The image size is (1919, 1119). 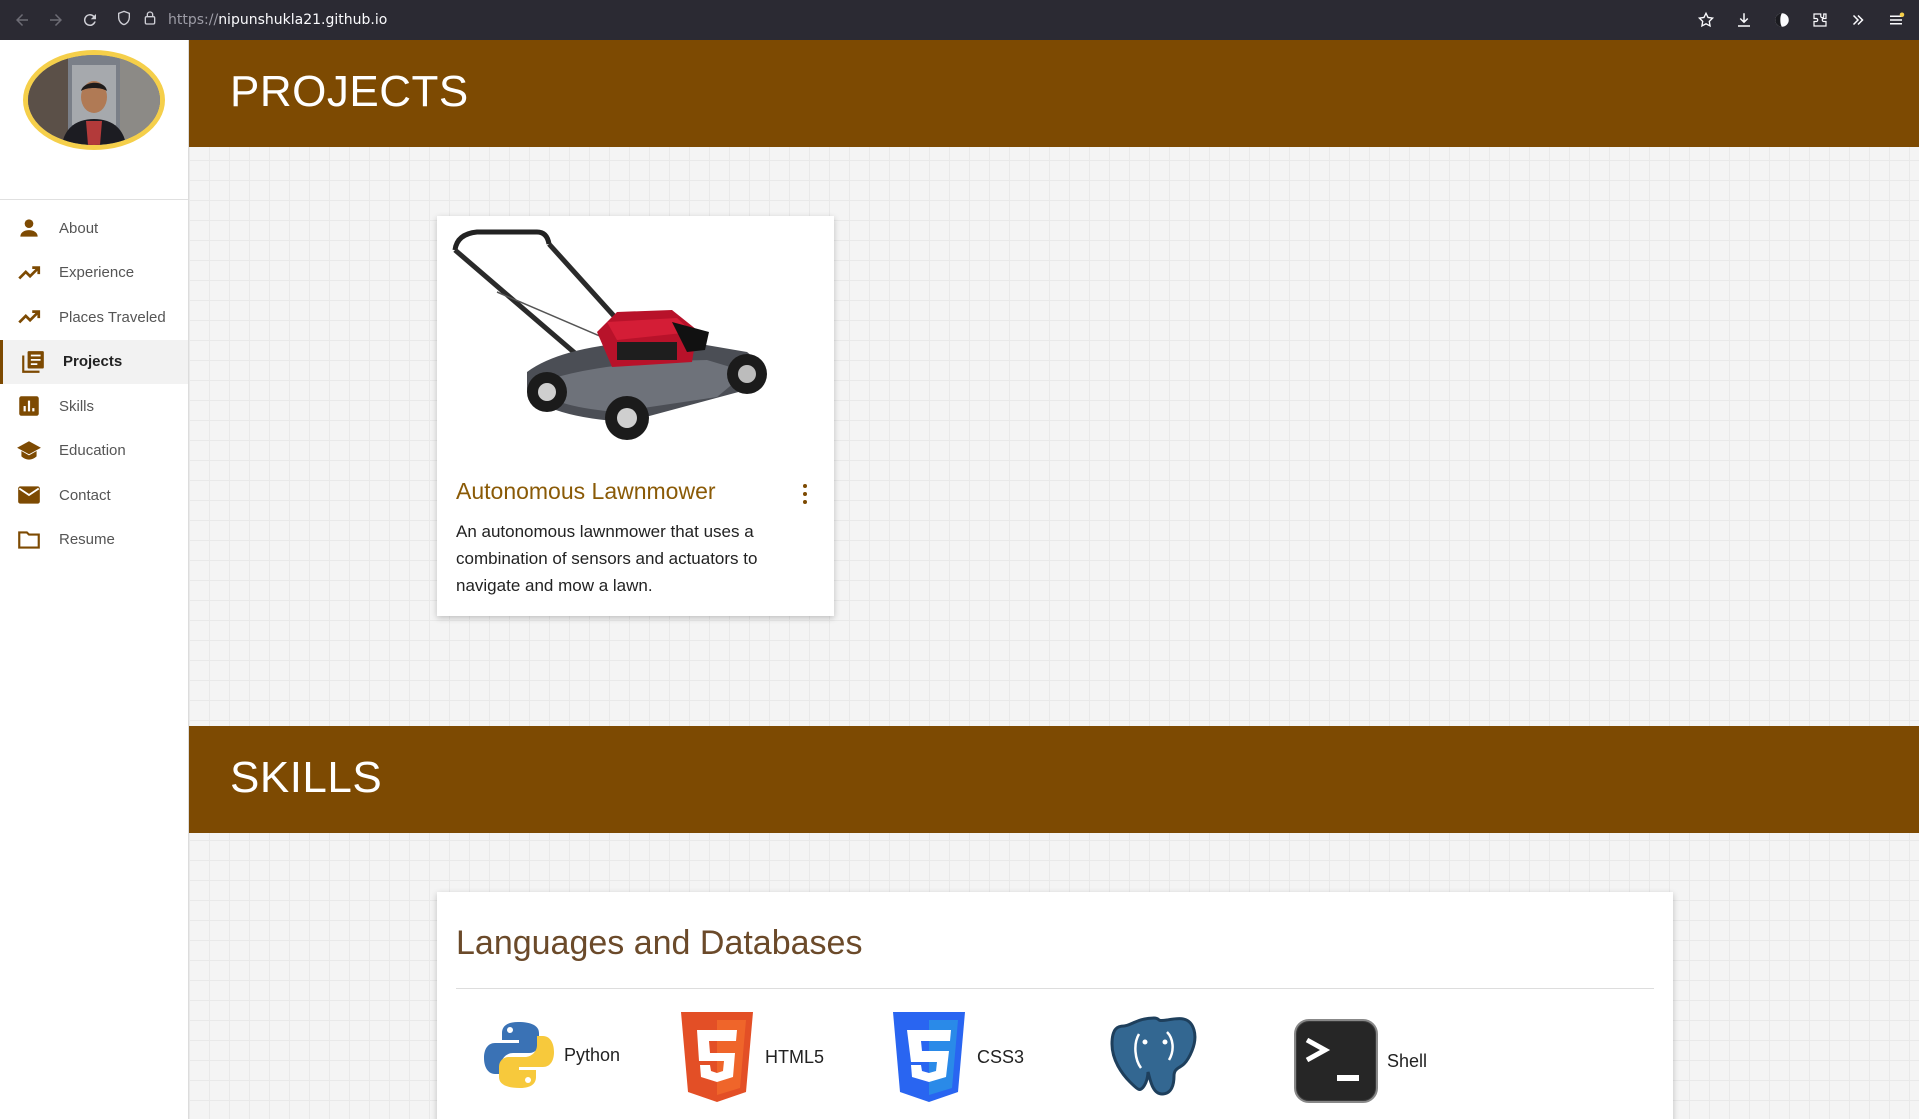 I want to click on sidebar-item-about: About, so click(x=94, y=228).